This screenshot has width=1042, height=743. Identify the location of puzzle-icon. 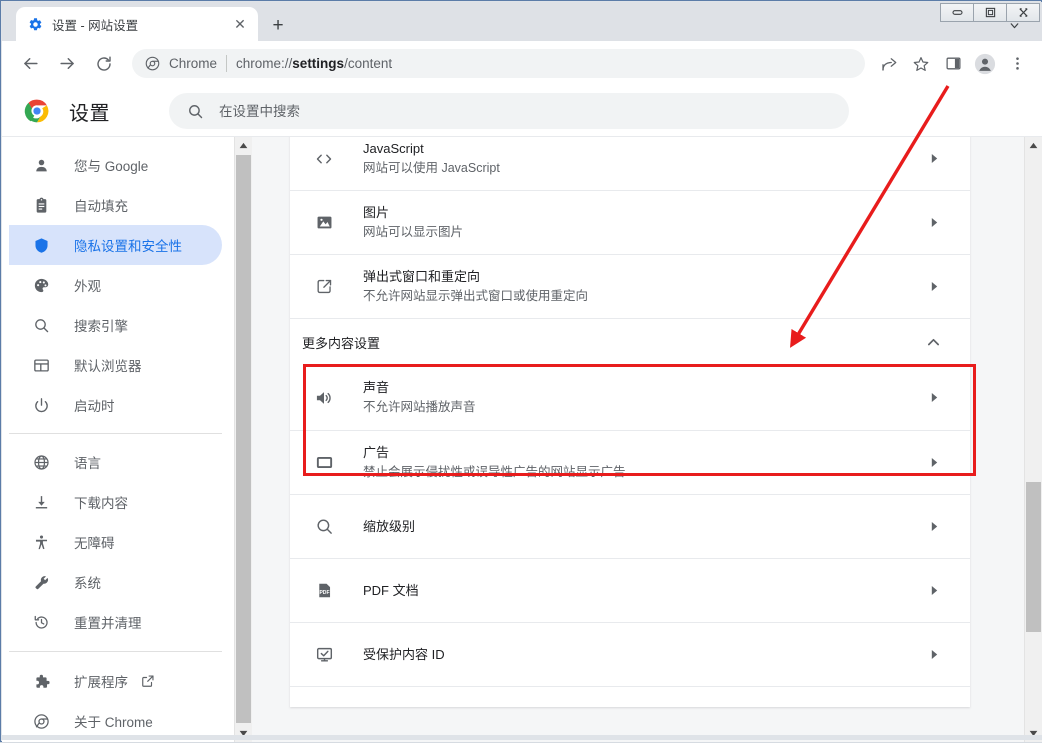
(41, 681).